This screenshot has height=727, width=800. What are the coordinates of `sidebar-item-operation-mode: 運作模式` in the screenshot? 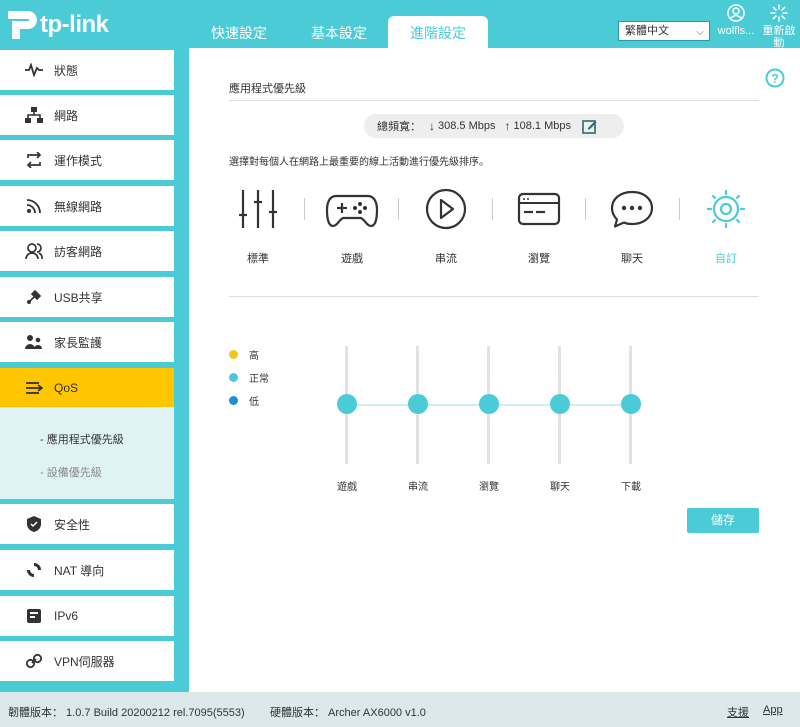 It's located at (87, 160).